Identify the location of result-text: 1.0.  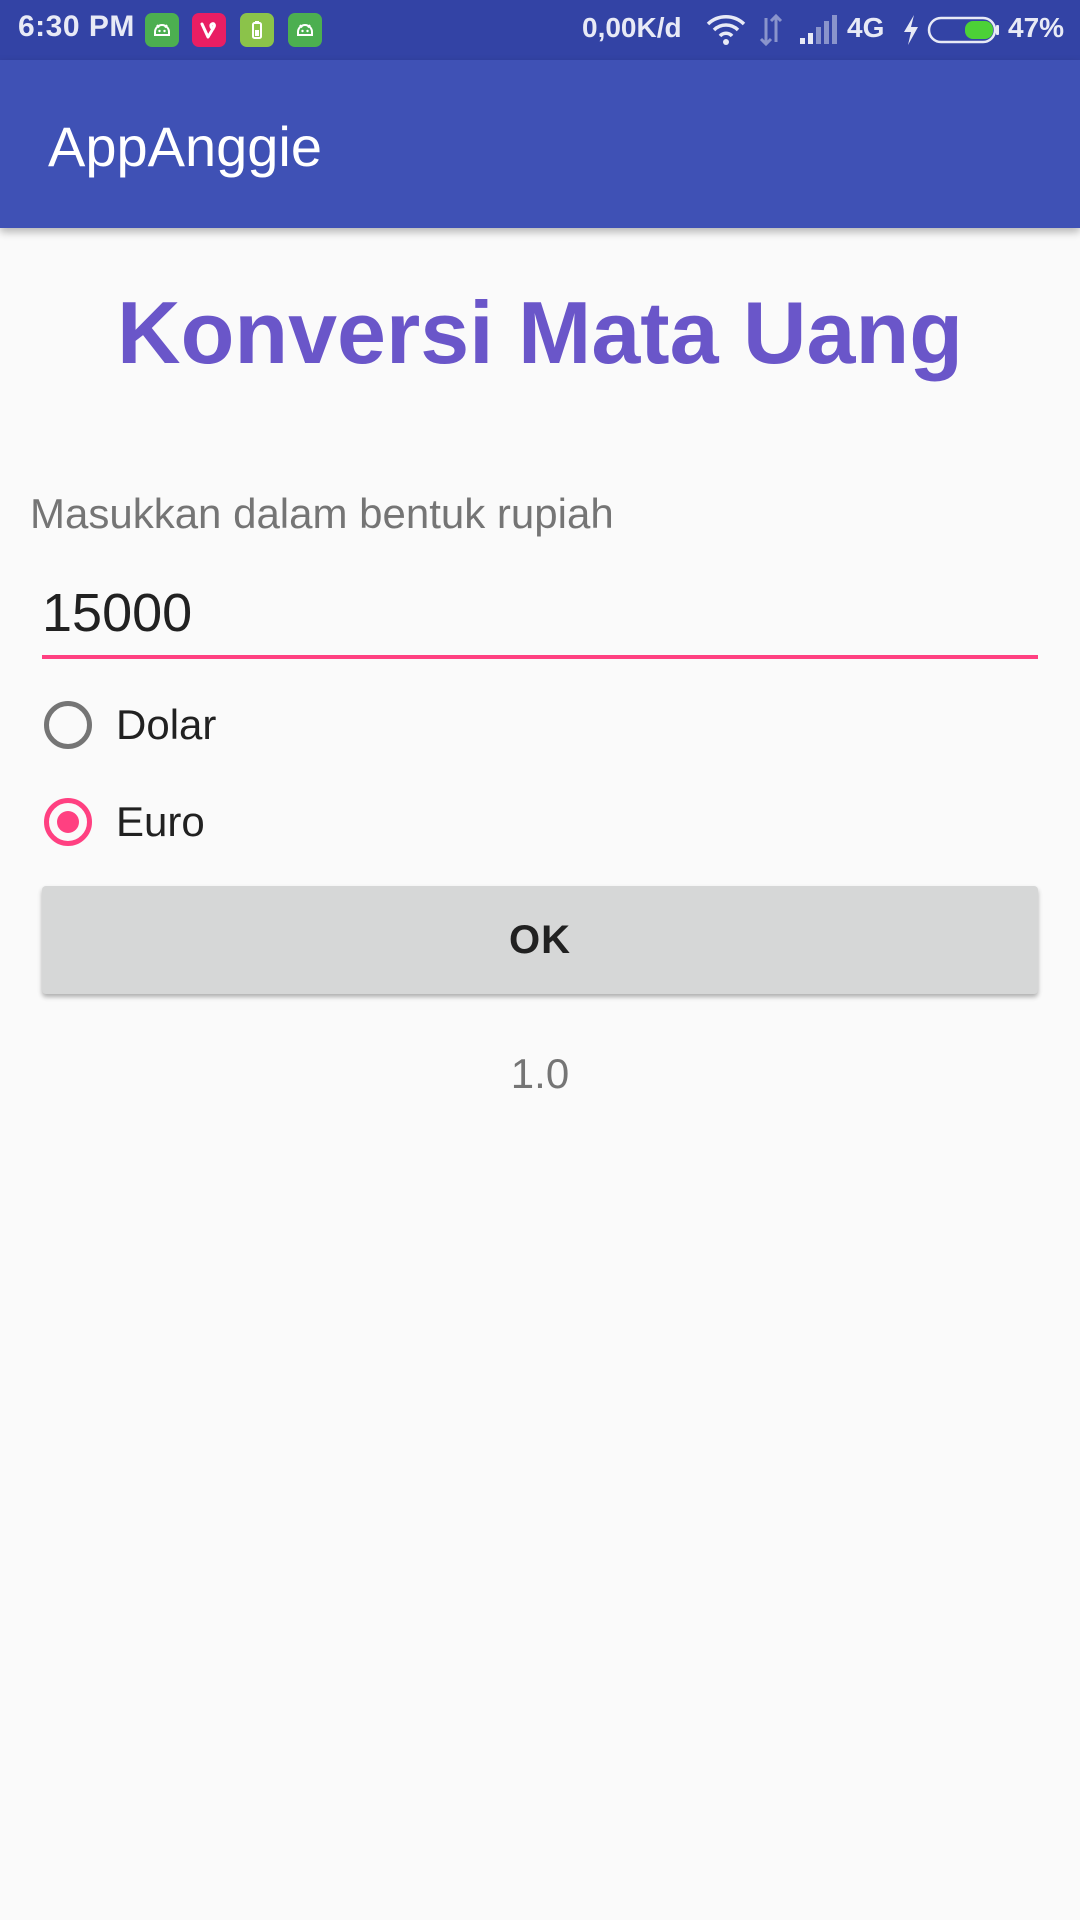
(540, 1073).